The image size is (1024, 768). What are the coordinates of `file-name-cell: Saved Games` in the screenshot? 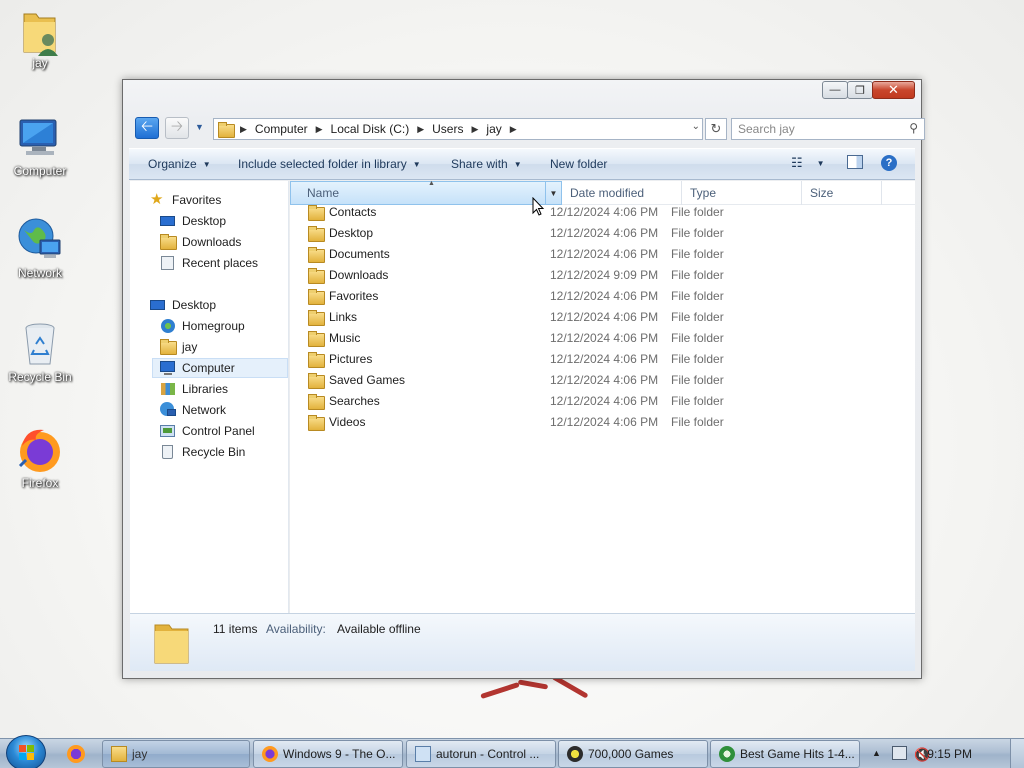 It's located at (429, 380).